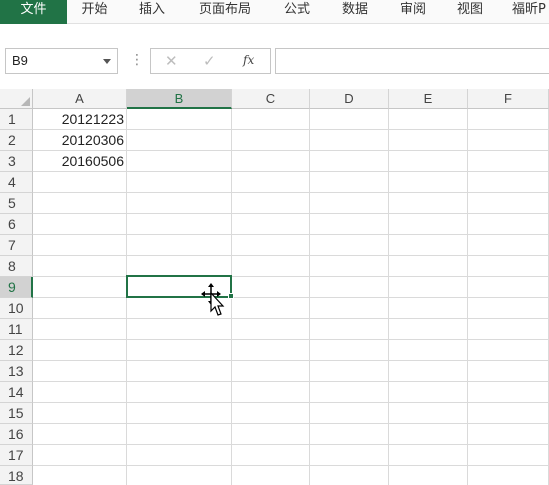  What do you see at coordinates (25, 101) in the screenshot?
I see `select-all-triangle-icon` at bounding box center [25, 101].